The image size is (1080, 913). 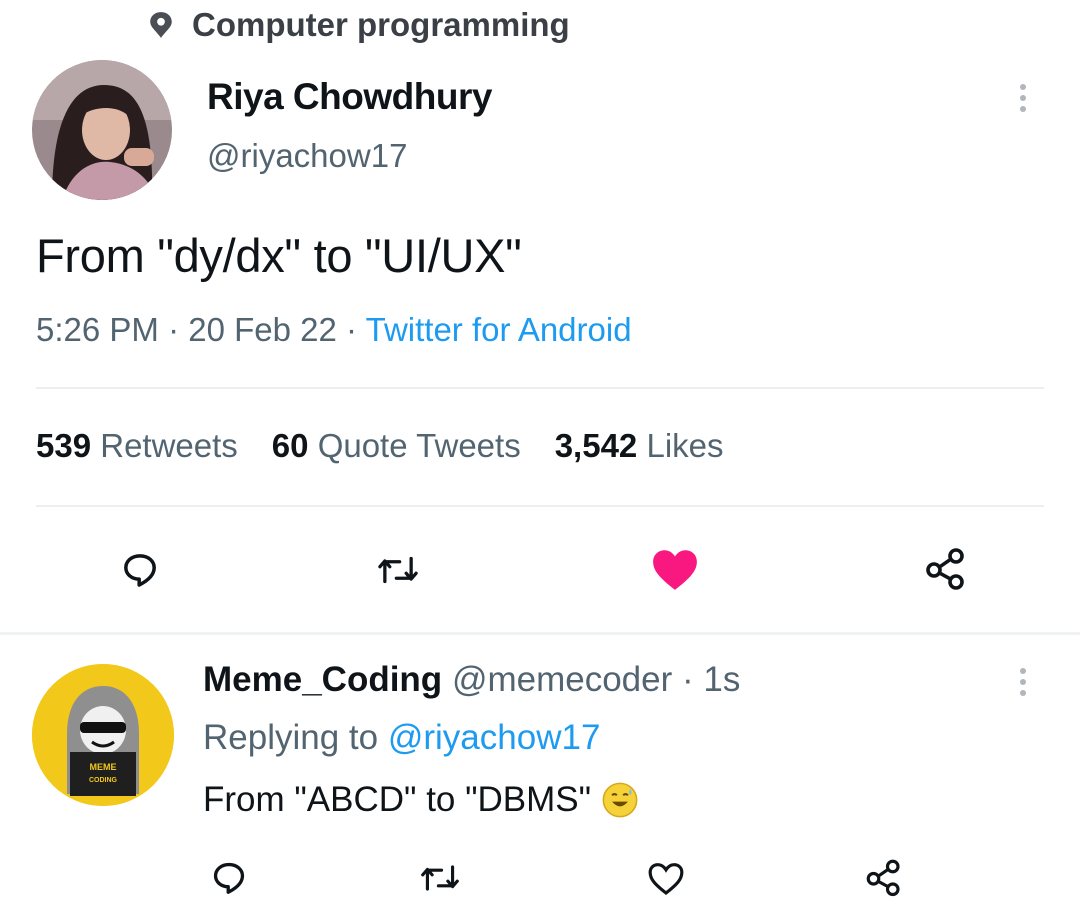 I want to click on reply-author-handle: @memecoder, so click(x=562, y=679).